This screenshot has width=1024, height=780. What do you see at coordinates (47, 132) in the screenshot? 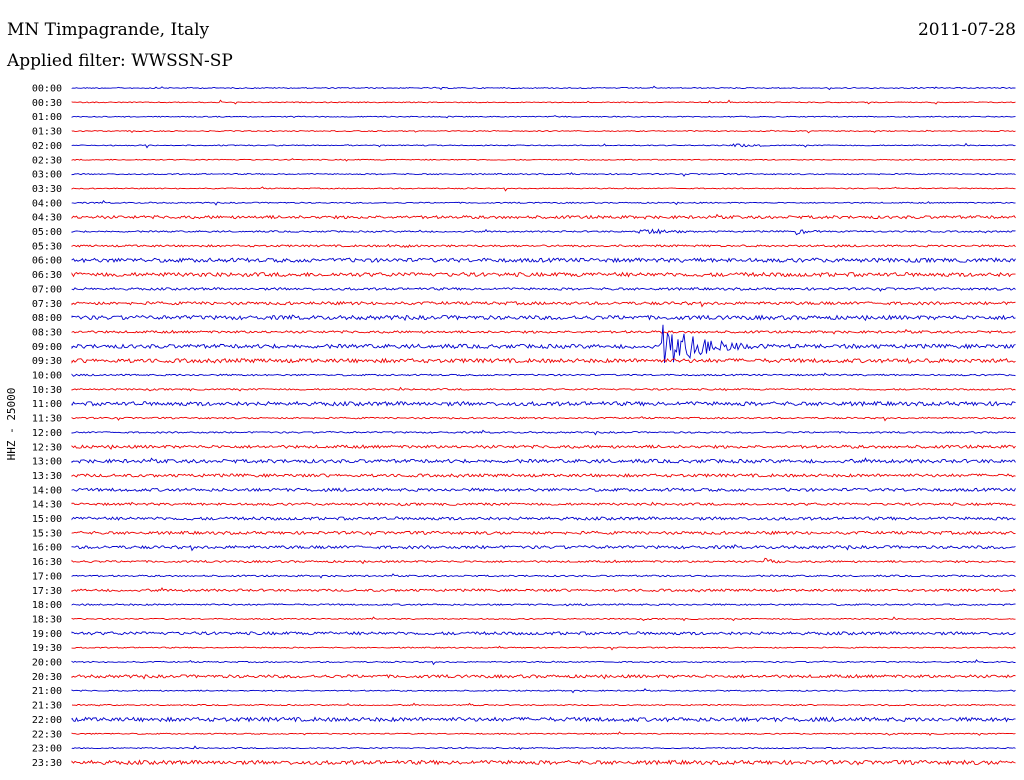
I see `time-tick-label: 01:30` at bounding box center [47, 132].